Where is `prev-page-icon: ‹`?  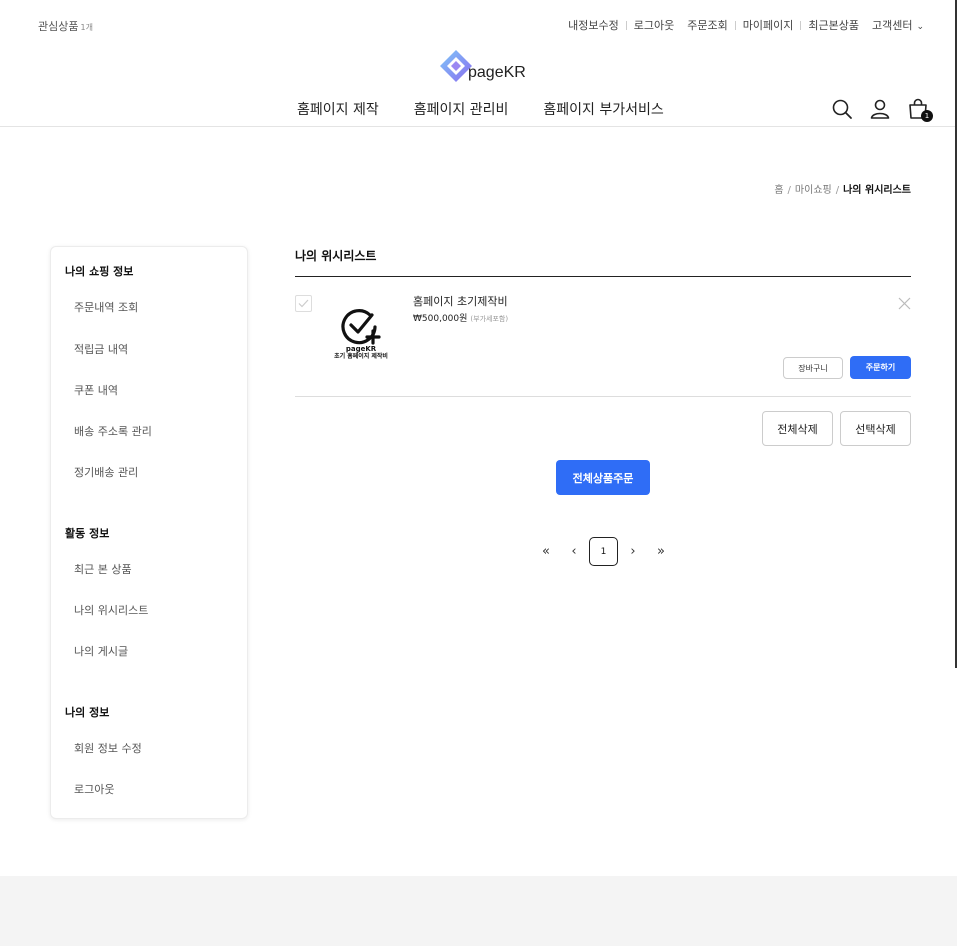
prev-page-icon: ‹ is located at coordinates (574, 552).